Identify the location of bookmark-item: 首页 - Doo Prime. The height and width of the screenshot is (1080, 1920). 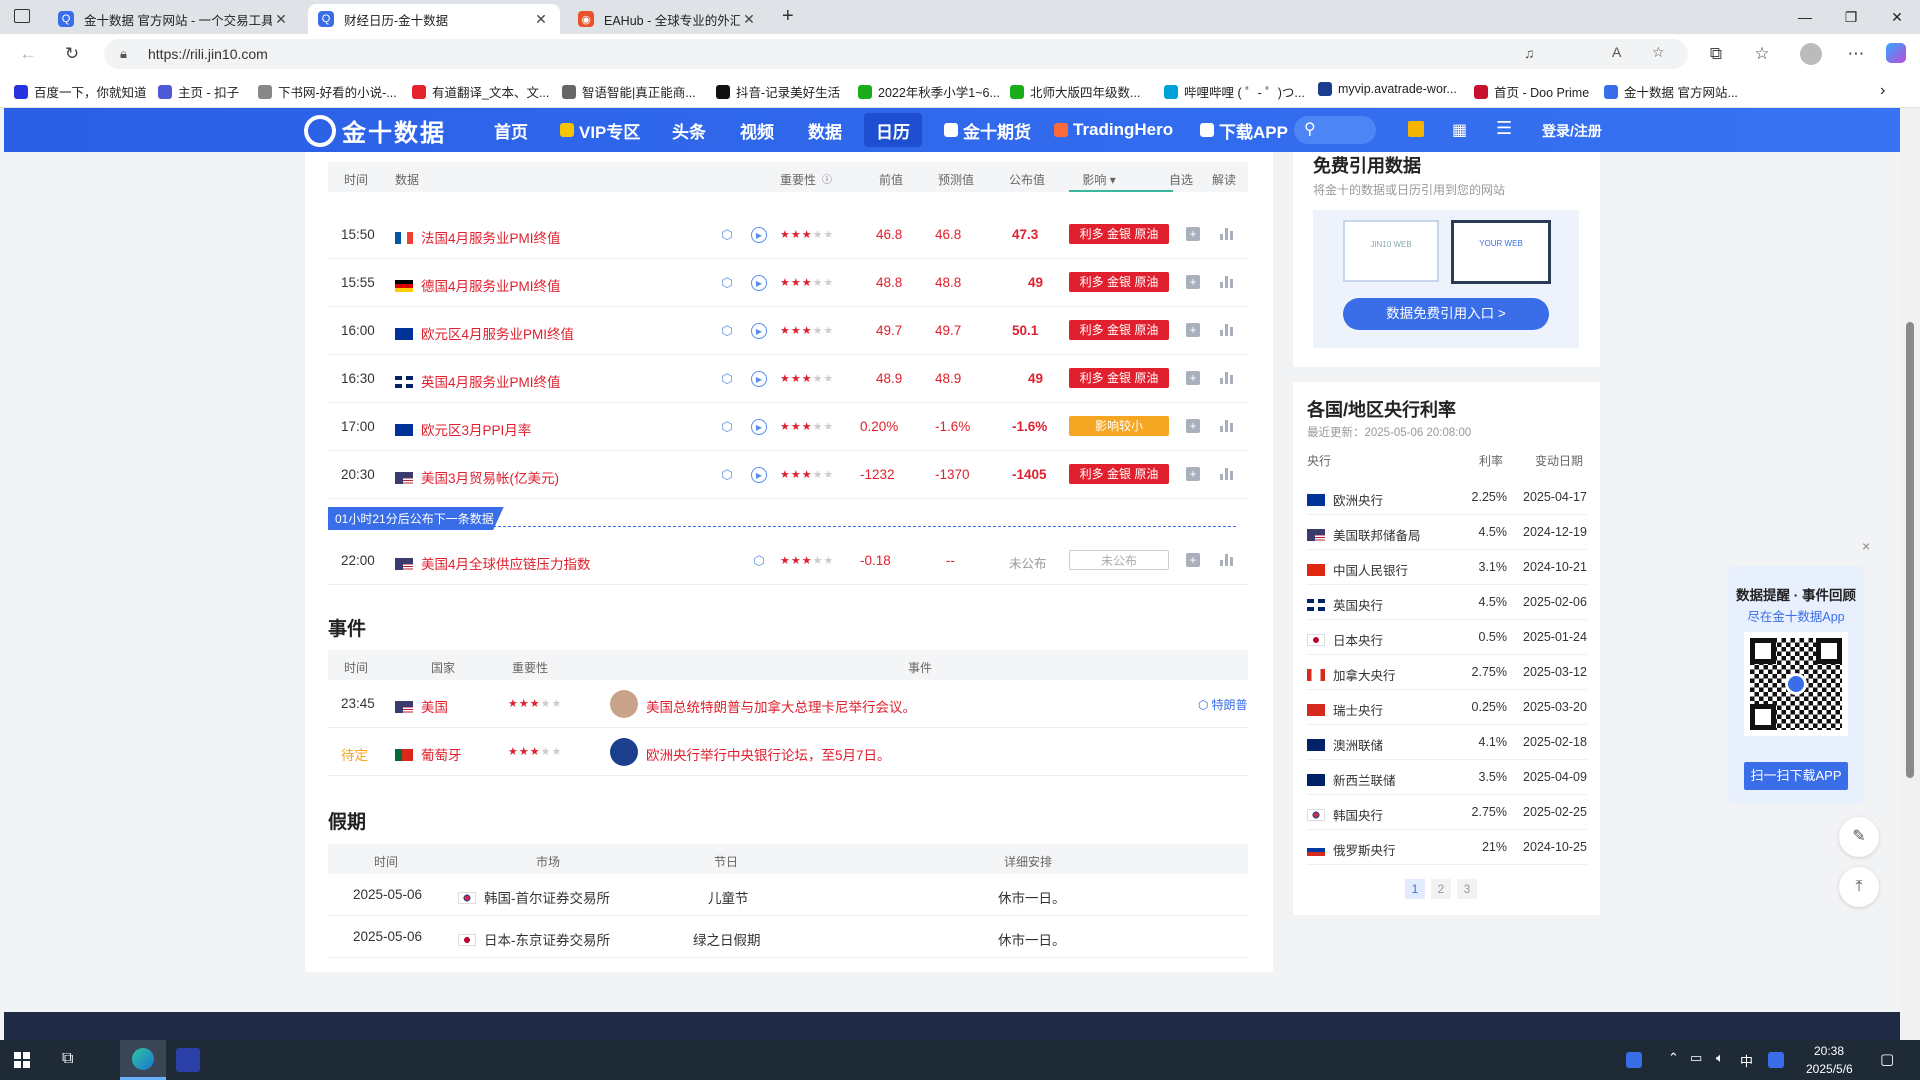
(1531, 91).